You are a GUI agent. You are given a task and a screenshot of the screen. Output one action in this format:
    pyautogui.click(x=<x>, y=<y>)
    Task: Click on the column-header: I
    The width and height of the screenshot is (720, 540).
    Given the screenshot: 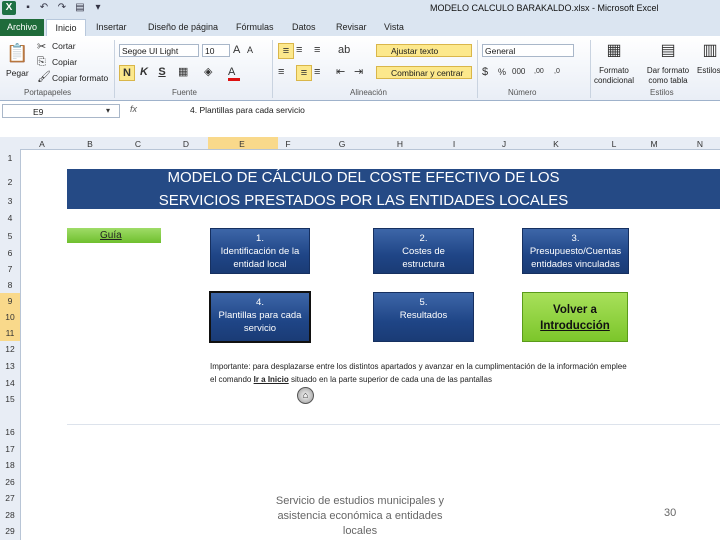 What is the action you would take?
    pyautogui.click(x=454, y=144)
    